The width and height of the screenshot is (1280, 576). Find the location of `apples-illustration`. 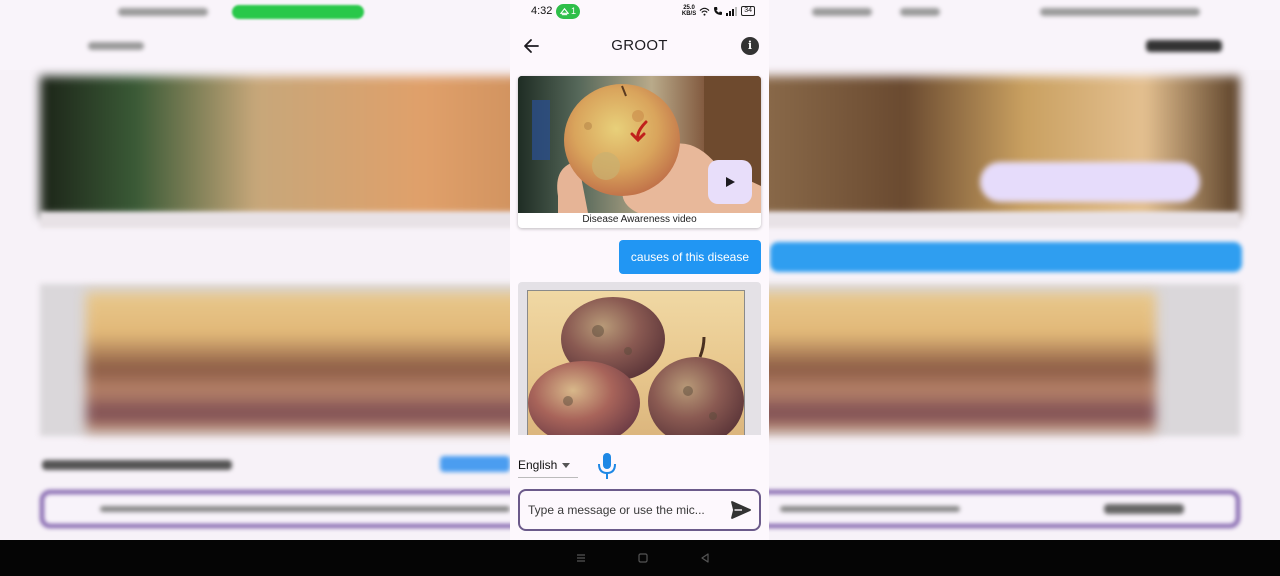

apples-illustration is located at coordinates (636, 366).